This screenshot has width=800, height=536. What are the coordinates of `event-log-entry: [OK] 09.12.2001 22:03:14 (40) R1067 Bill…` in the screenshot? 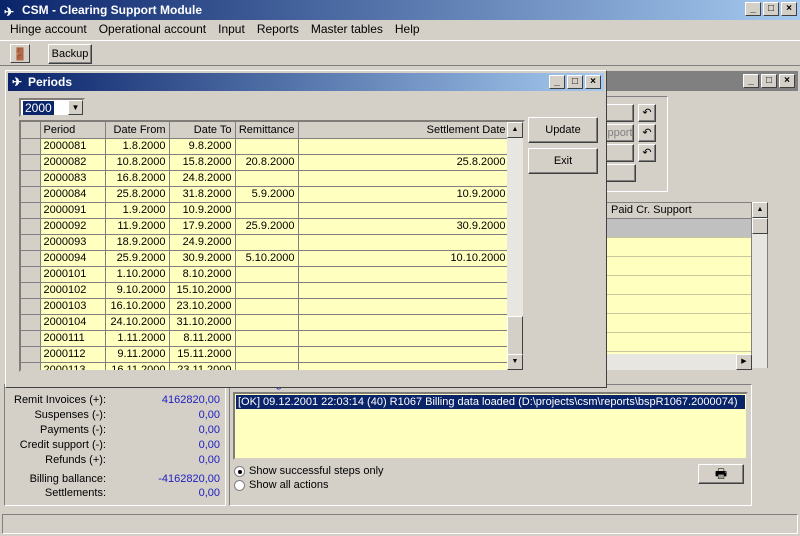 It's located at (490, 402).